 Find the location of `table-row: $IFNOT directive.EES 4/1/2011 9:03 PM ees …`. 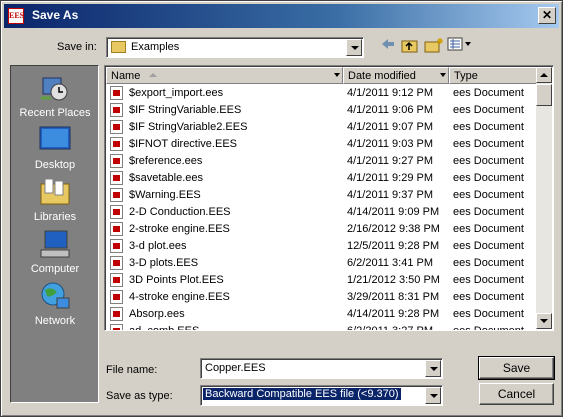

table-row: $IFNOT directive.EES 4/1/2011 9:03 PM ees … is located at coordinates (322, 144).